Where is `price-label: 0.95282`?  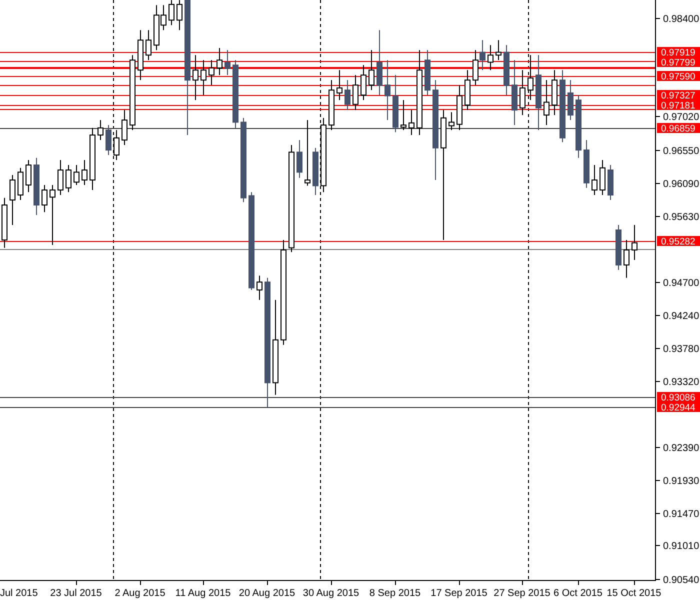
price-label: 0.95282 is located at coordinates (678, 242).